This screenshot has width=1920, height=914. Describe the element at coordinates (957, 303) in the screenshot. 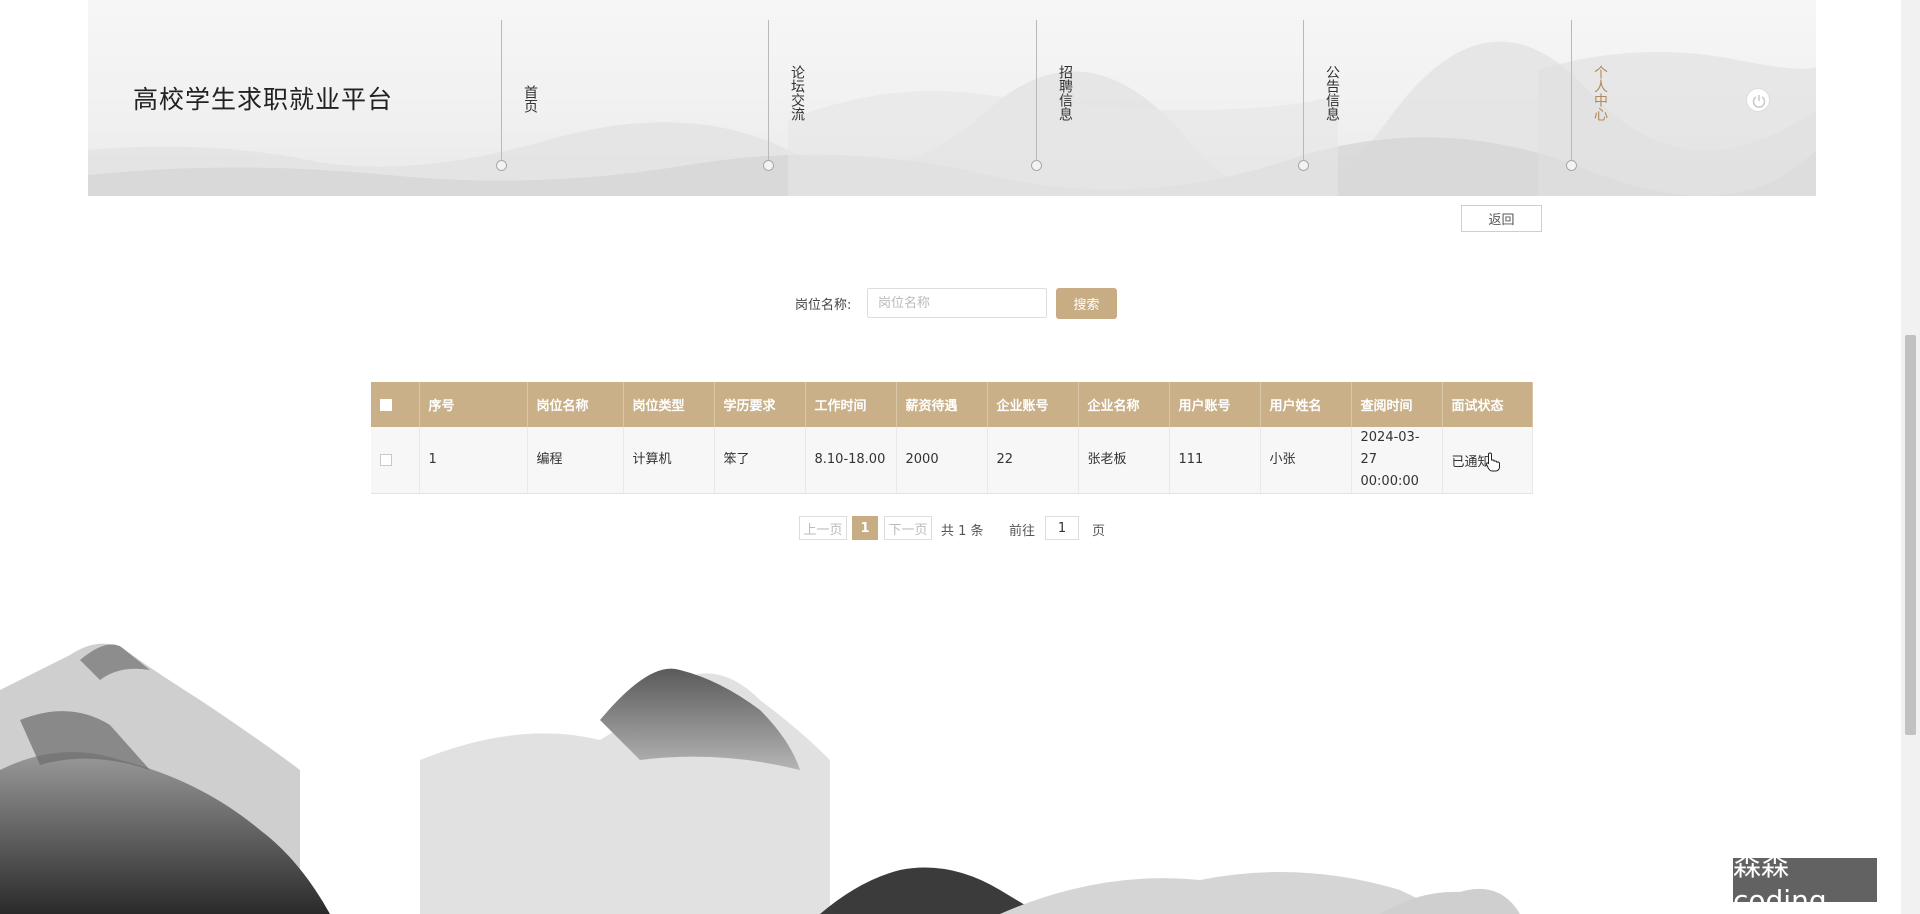

I see `job-name-search-input` at that location.